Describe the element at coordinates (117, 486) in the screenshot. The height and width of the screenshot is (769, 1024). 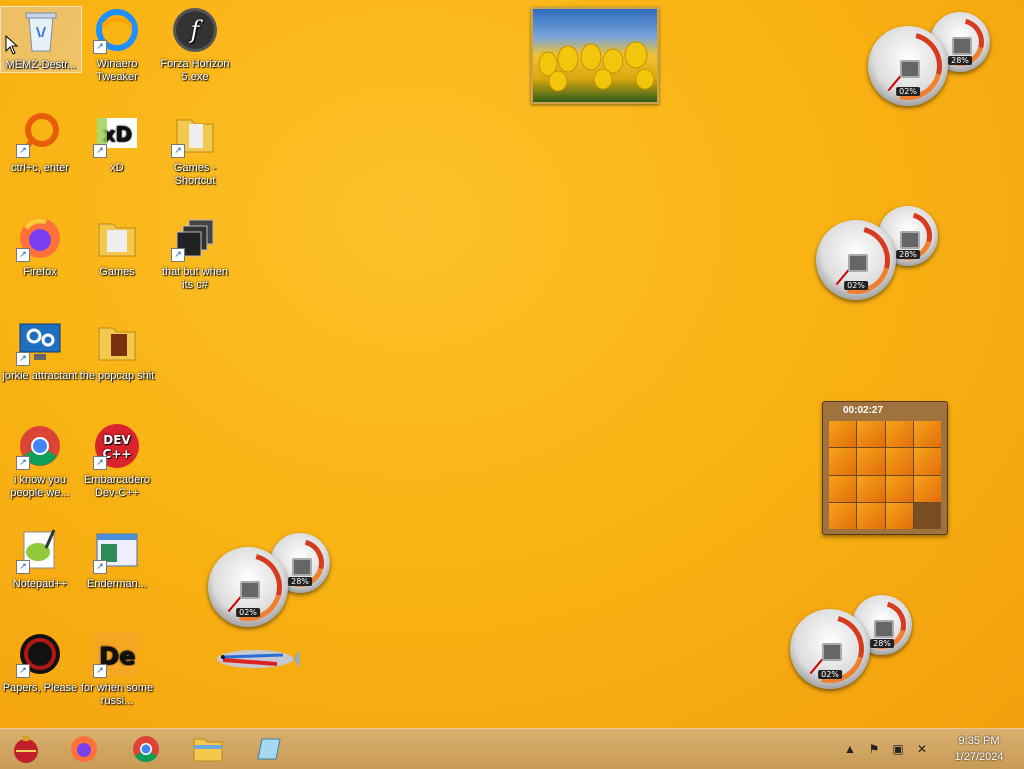
I see `desktop-icon-label: Embarcadero Dev-C++` at that location.